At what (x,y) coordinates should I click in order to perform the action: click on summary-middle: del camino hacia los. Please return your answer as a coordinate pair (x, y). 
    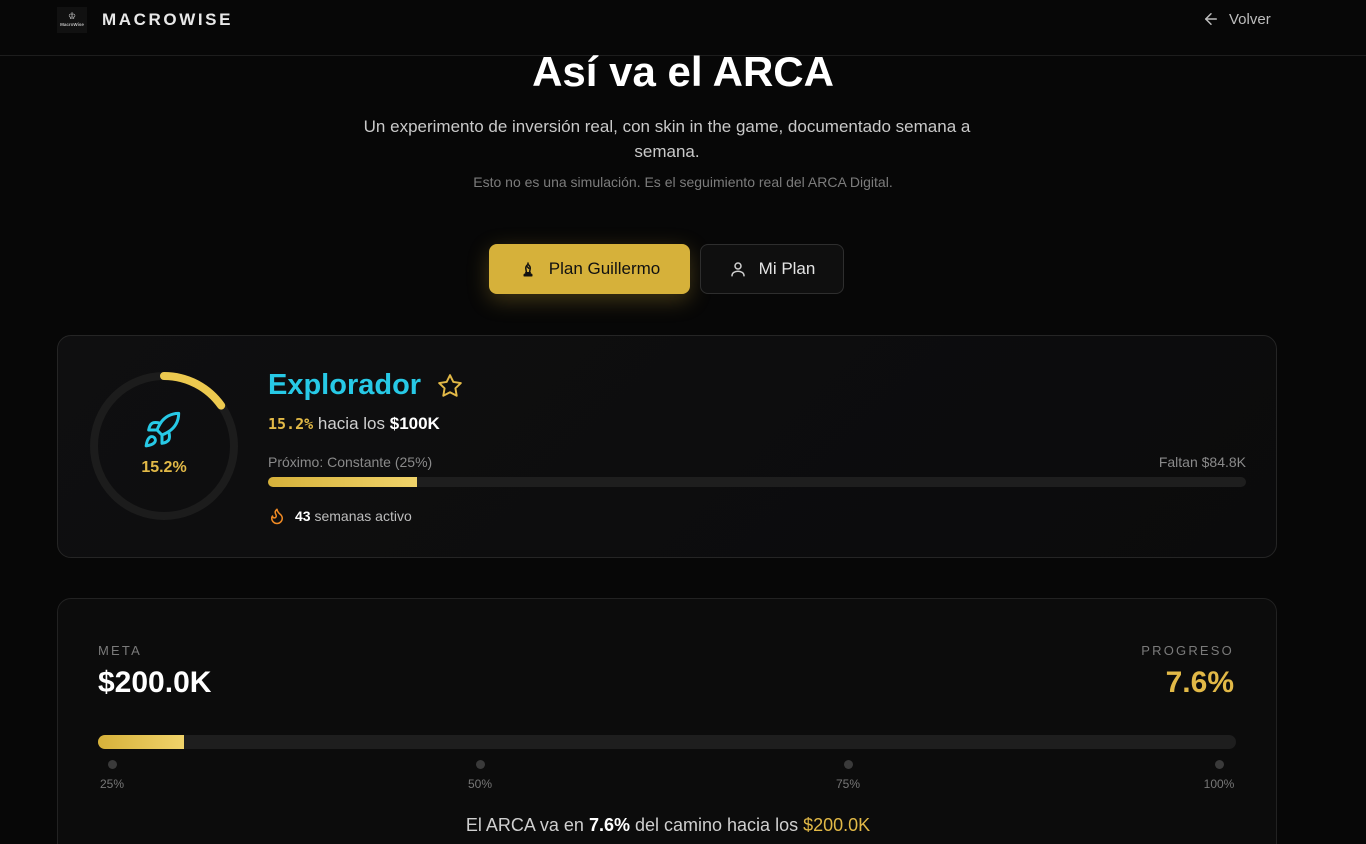
    Looking at the image, I should click on (716, 825).